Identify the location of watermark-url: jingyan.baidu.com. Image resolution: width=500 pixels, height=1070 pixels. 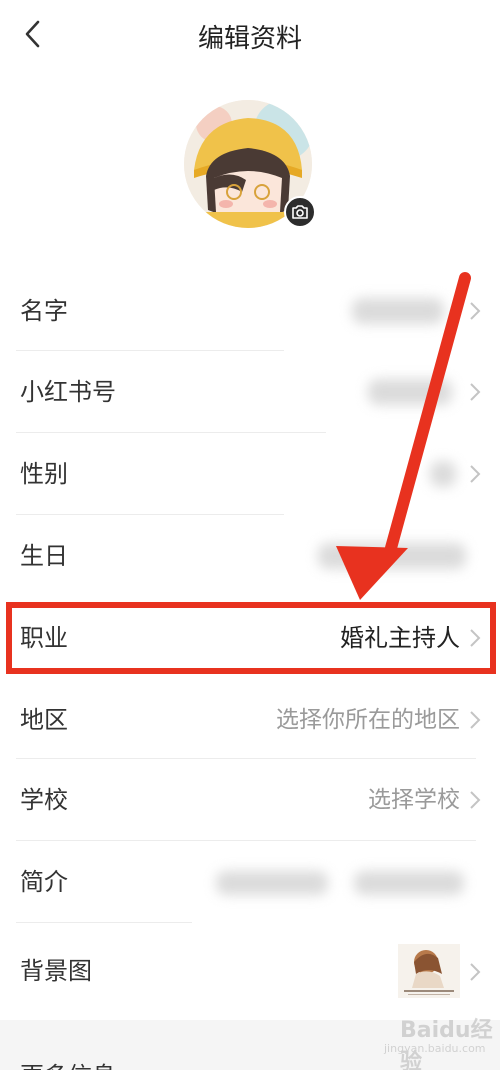
(435, 1048).